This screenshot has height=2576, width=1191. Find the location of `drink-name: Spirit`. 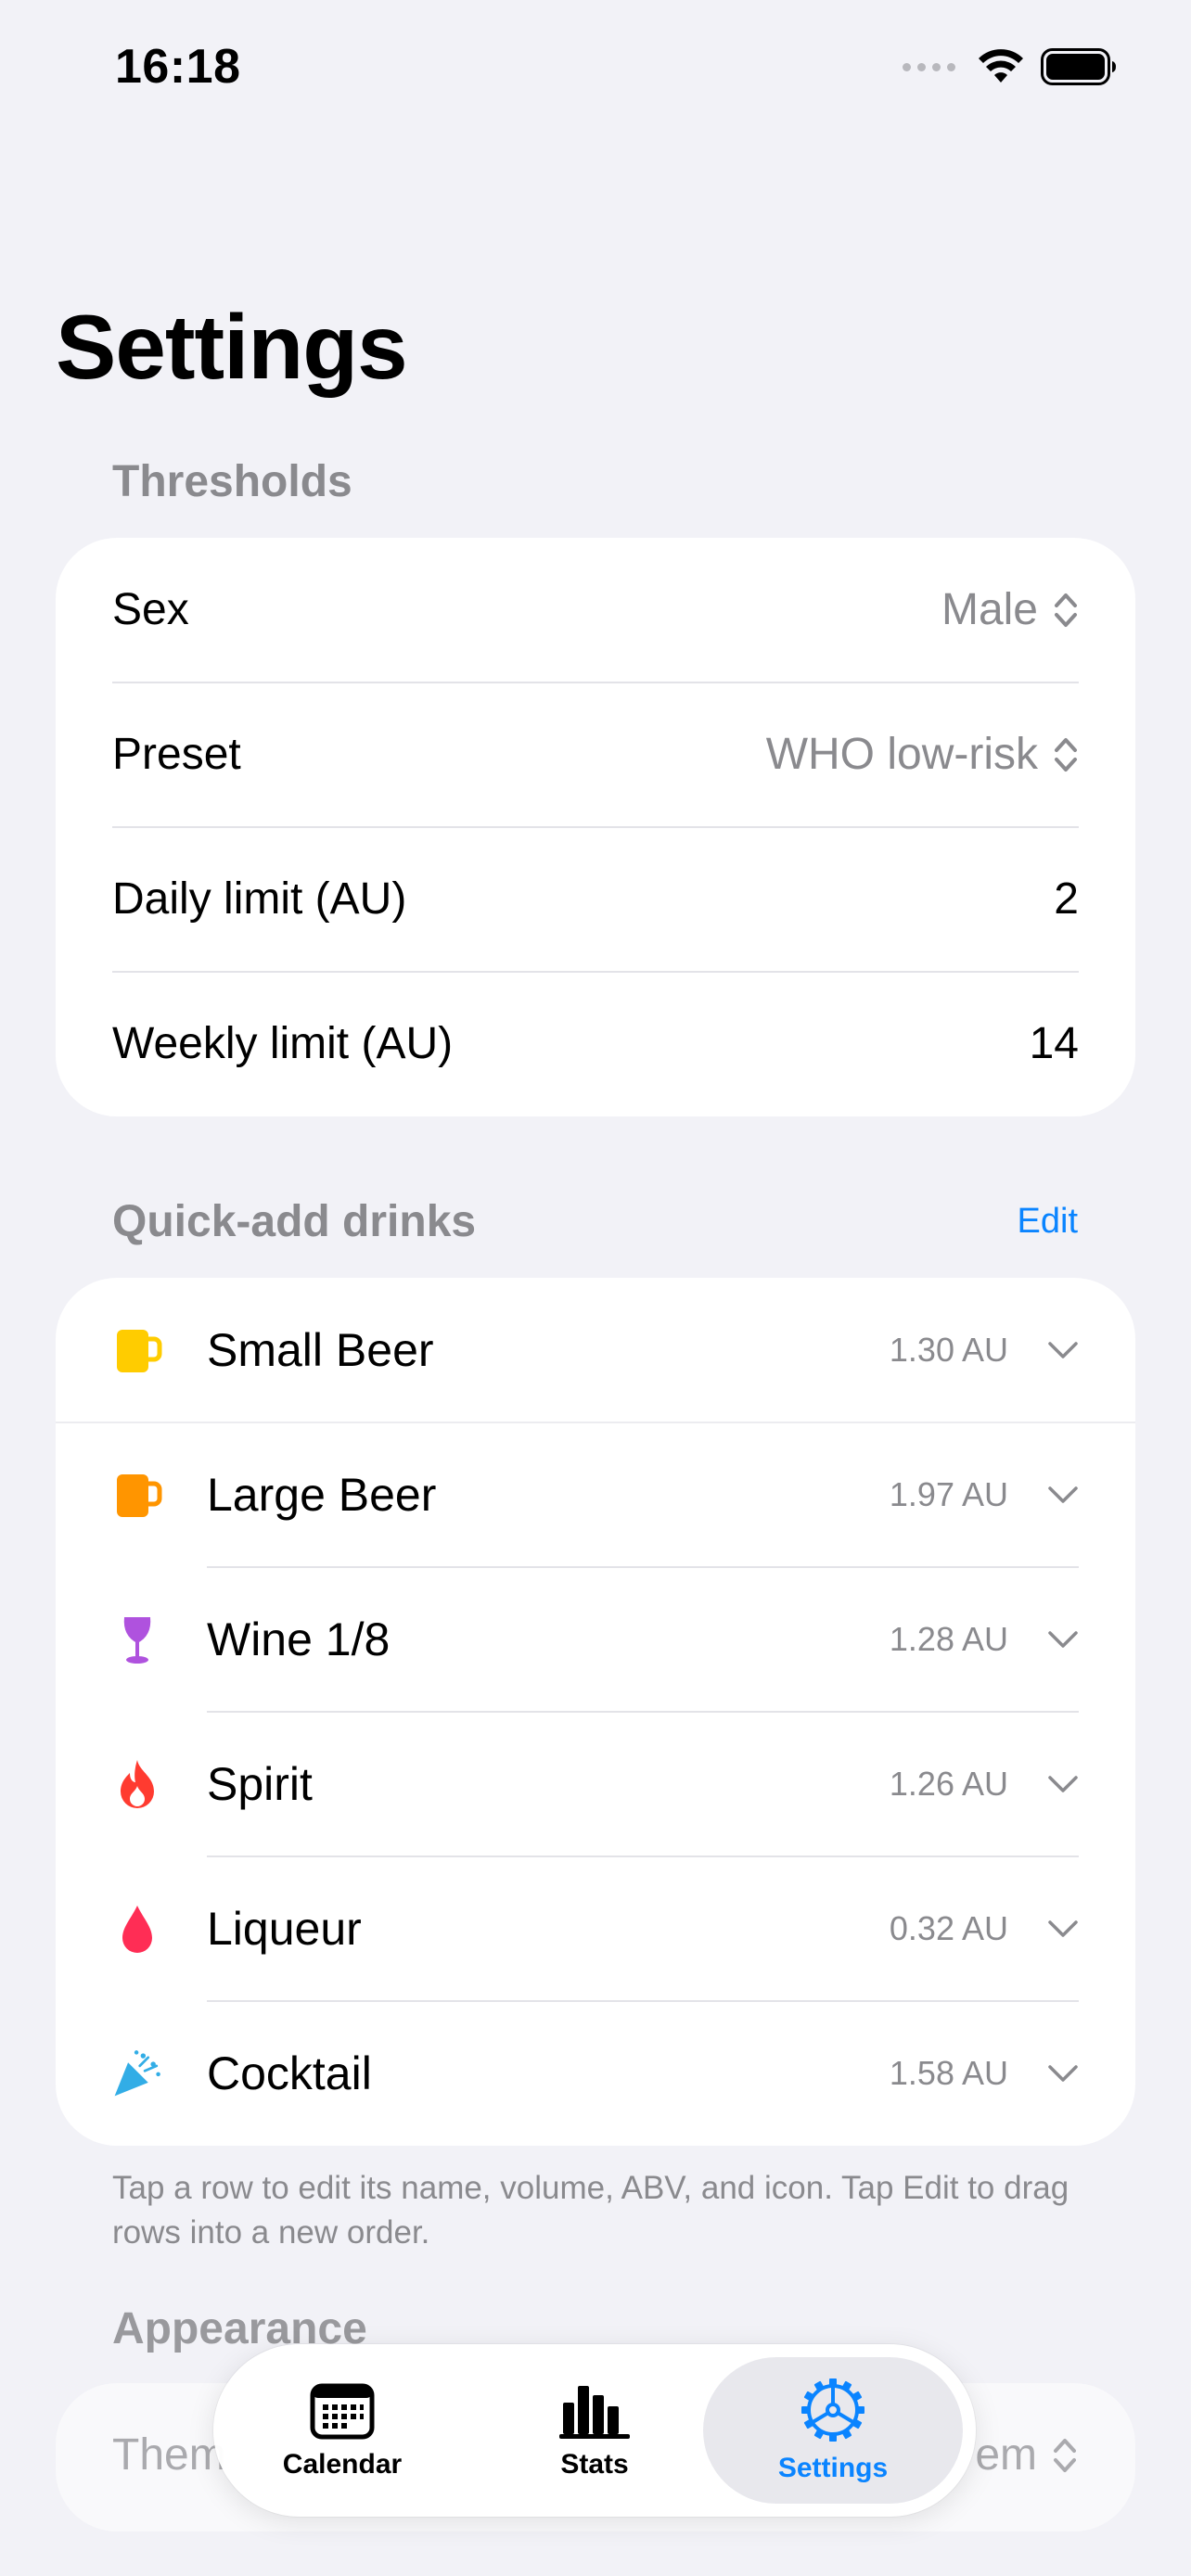

drink-name: Spirit is located at coordinates (260, 1784).